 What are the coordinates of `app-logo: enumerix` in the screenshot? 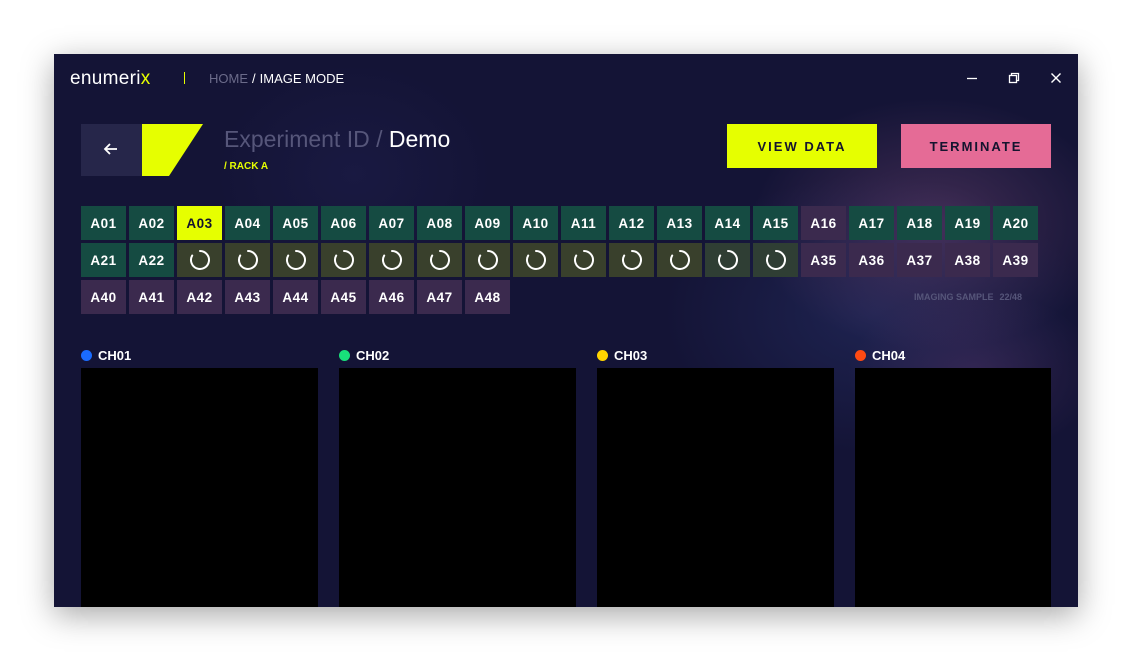 It's located at (110, 78).